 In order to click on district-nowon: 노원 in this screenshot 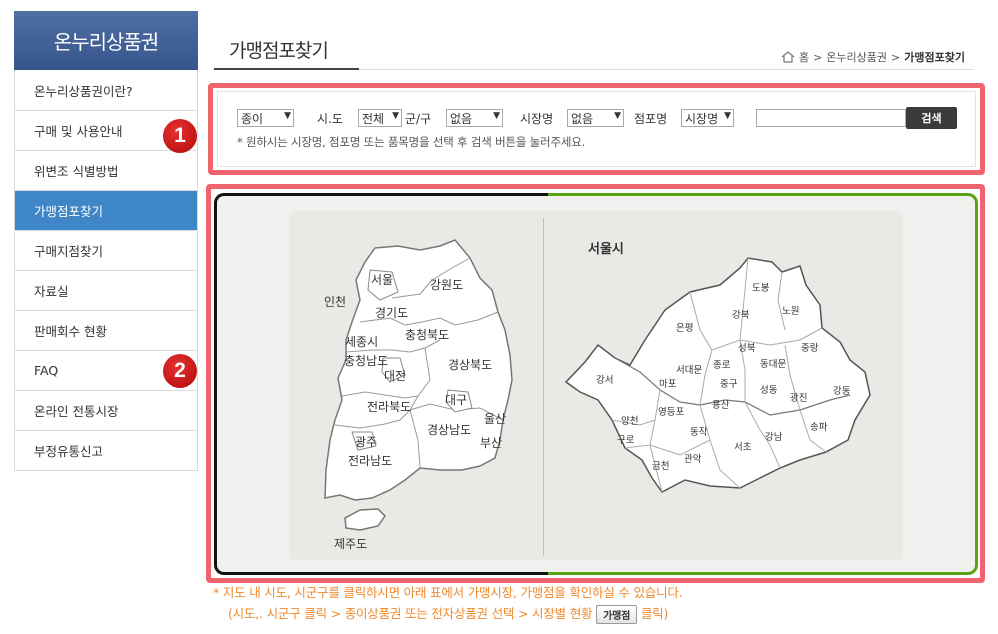, I will do `click(790, 310)`.